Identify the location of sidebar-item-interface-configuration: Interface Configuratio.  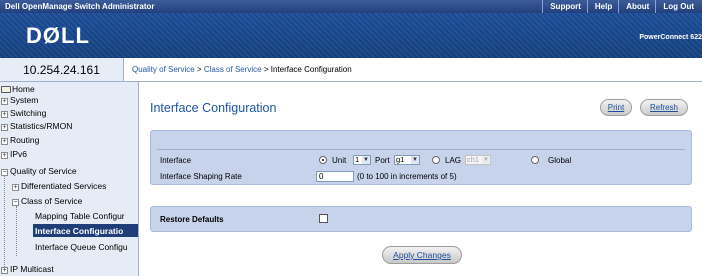
(85, 230).